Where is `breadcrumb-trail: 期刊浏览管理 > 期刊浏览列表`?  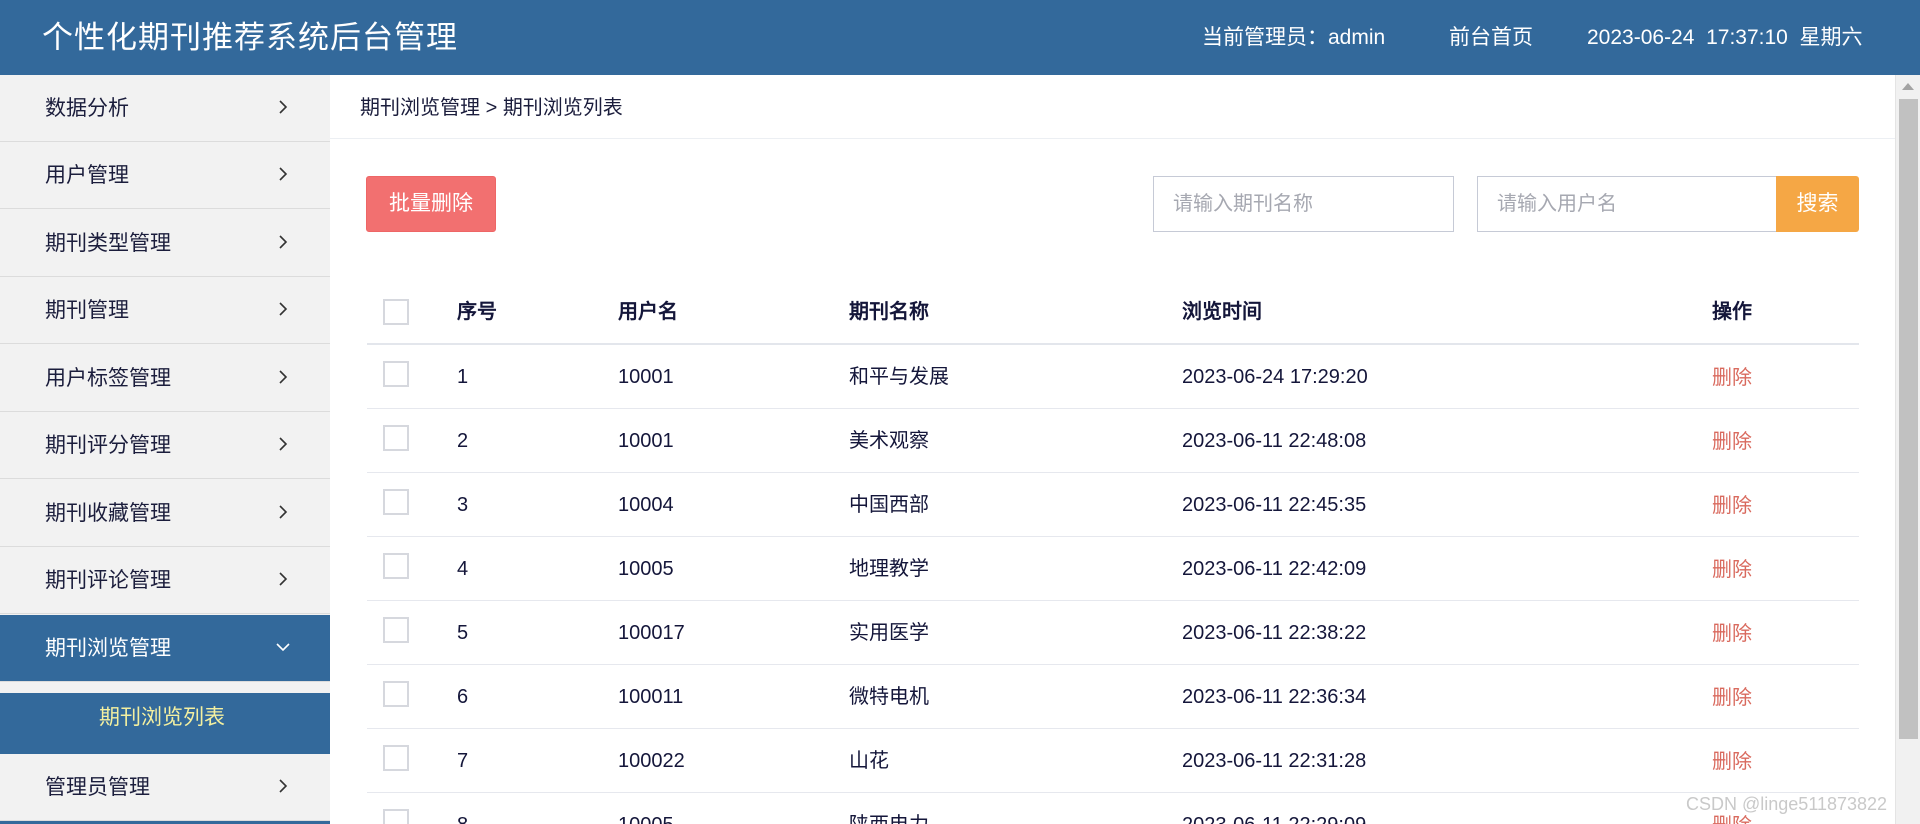 breadcrumb-trail: 期刊浏览管理 > 期刊浏览列表 is located at coordinates (491, 108).